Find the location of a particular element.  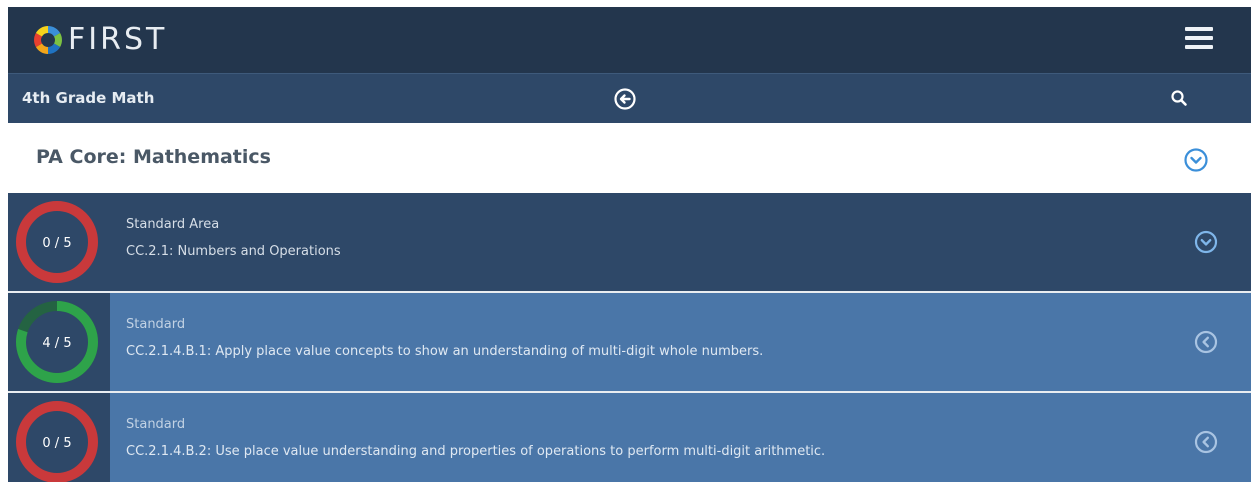

app-brand: FIRST is located at coordinates (118, 39).